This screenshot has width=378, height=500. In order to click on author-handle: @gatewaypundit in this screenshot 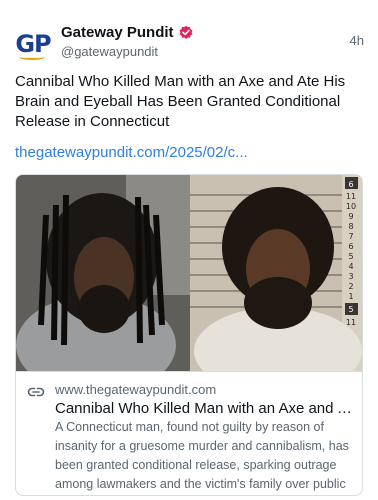, I will do `click(109, 51)`.